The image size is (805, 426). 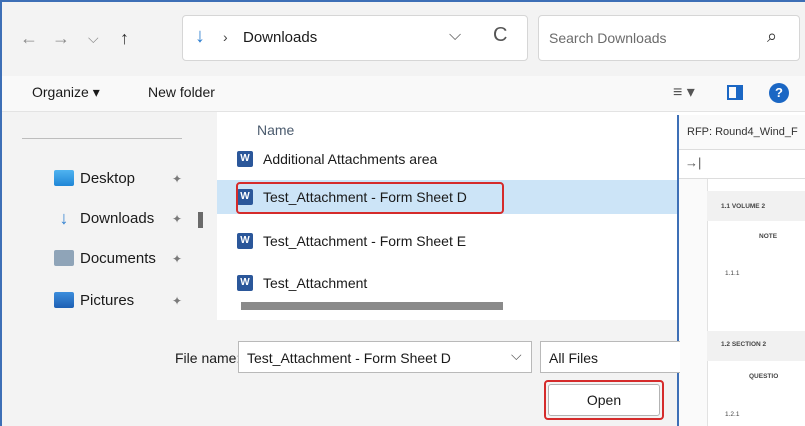 I want to click on command-toolbar: Organize ▾ New folder ≡ ▾ ?, so click(x=403, y=94).